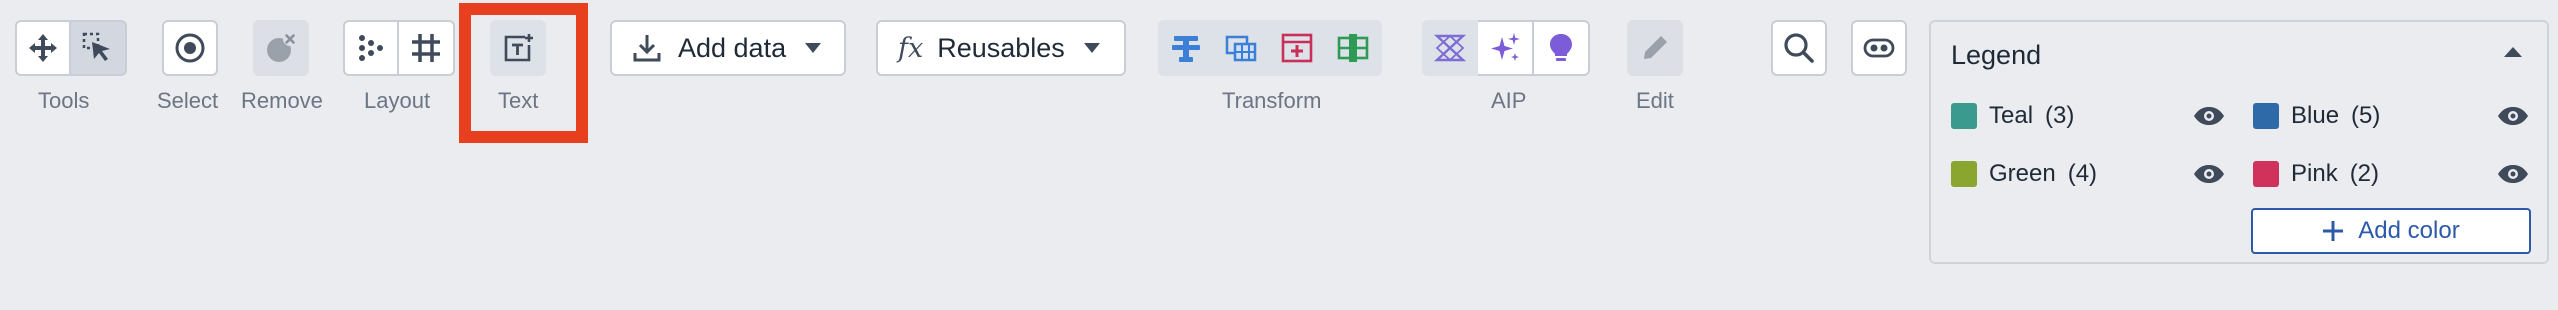 The width and height of the screenshot is (2558, 310). What do you see at coordinates (1996, 55) in the screenshot?
I see `legend-title: Legend` at bounding box center [1996, 55].